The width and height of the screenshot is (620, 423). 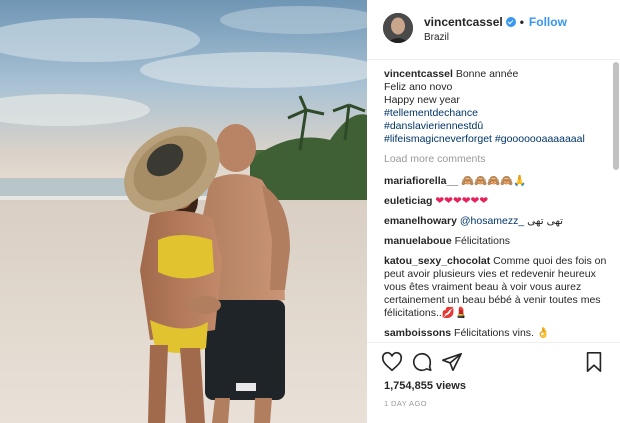 I want to click on comment-item: emanelhowary @hosamezz_ تهى تهى, so click(x=497, y=221).